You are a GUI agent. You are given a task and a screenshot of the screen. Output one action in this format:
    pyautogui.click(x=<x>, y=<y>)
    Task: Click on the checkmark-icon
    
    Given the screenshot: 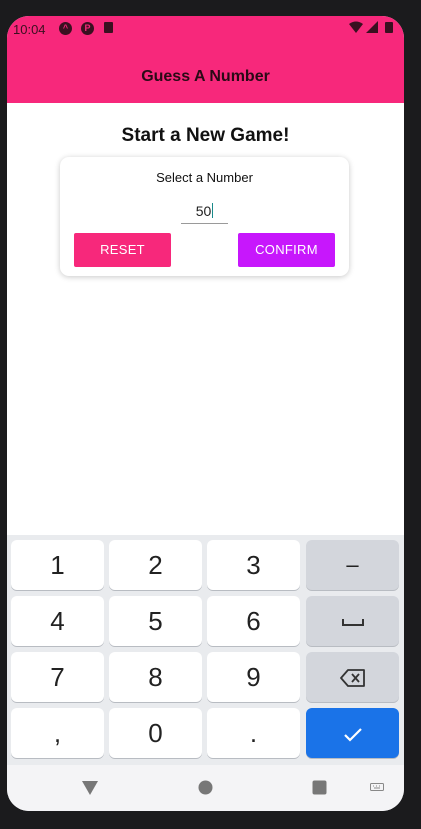 What is the action you would take?
    pyautogui.click(x=352, y=735)
    